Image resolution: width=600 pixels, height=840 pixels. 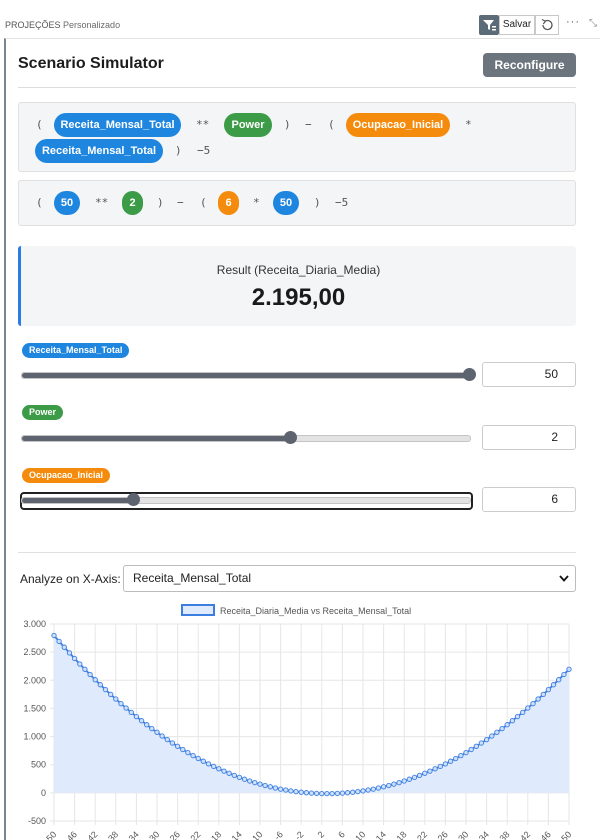 I want to click on formula-numeric: ( 50 ** 2 ) − ( 6 * 50 ) −5, so click(x=297, y=203).